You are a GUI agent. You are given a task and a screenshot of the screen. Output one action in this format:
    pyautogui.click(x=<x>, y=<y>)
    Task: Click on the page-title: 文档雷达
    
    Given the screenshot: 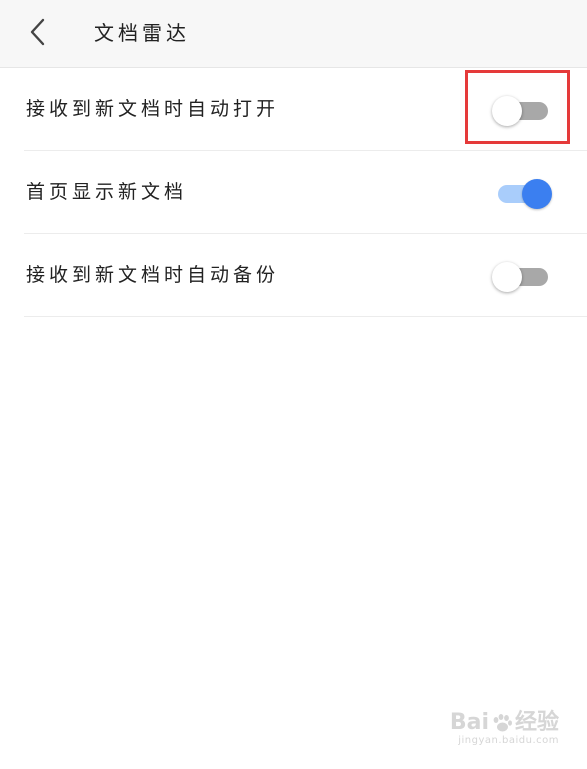 What is the action you would take?
    pyautogui.click(x=142, y=33)
    